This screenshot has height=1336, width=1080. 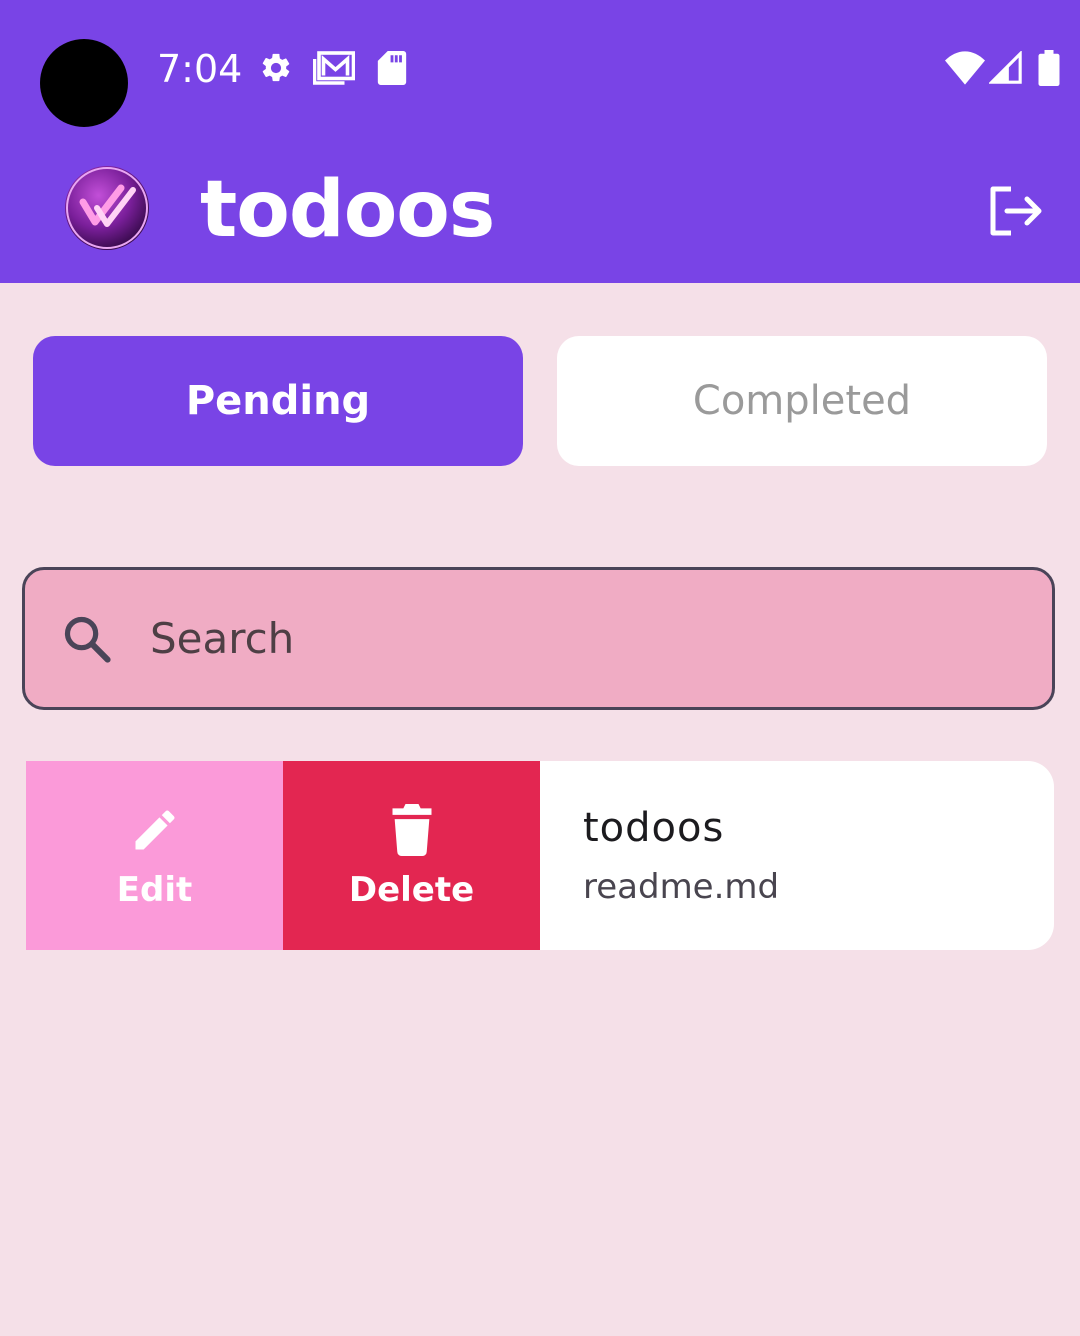 What do you see at coordinates (412, 830) in the screenshot?
I see `trash-icon` at bounding box center [412, 830].